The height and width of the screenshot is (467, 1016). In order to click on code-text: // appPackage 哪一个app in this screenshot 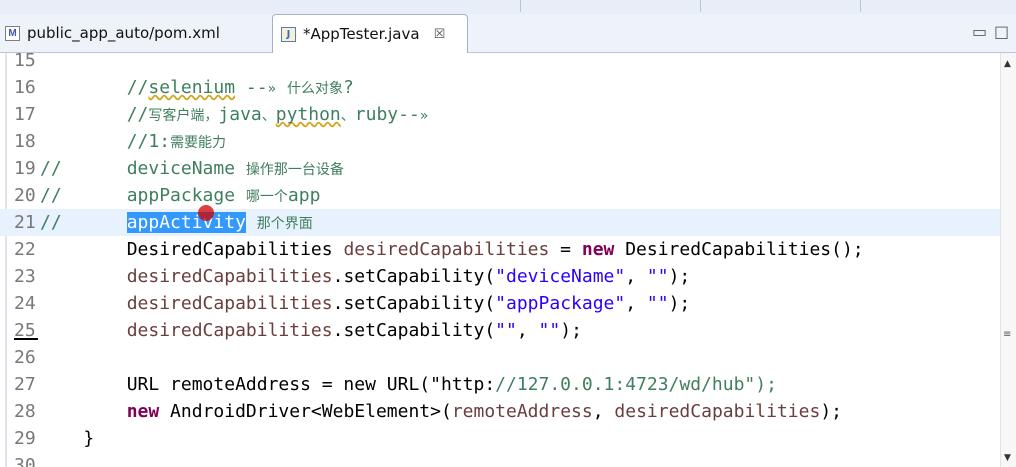, I will do `click(180, 196)`.